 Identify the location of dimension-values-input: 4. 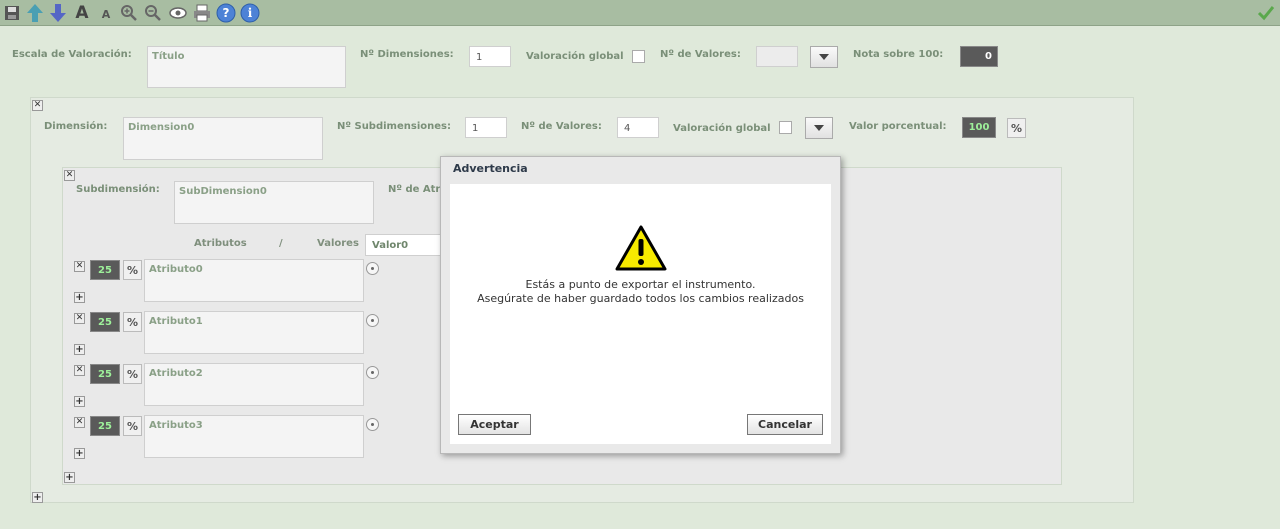
(638, 127).